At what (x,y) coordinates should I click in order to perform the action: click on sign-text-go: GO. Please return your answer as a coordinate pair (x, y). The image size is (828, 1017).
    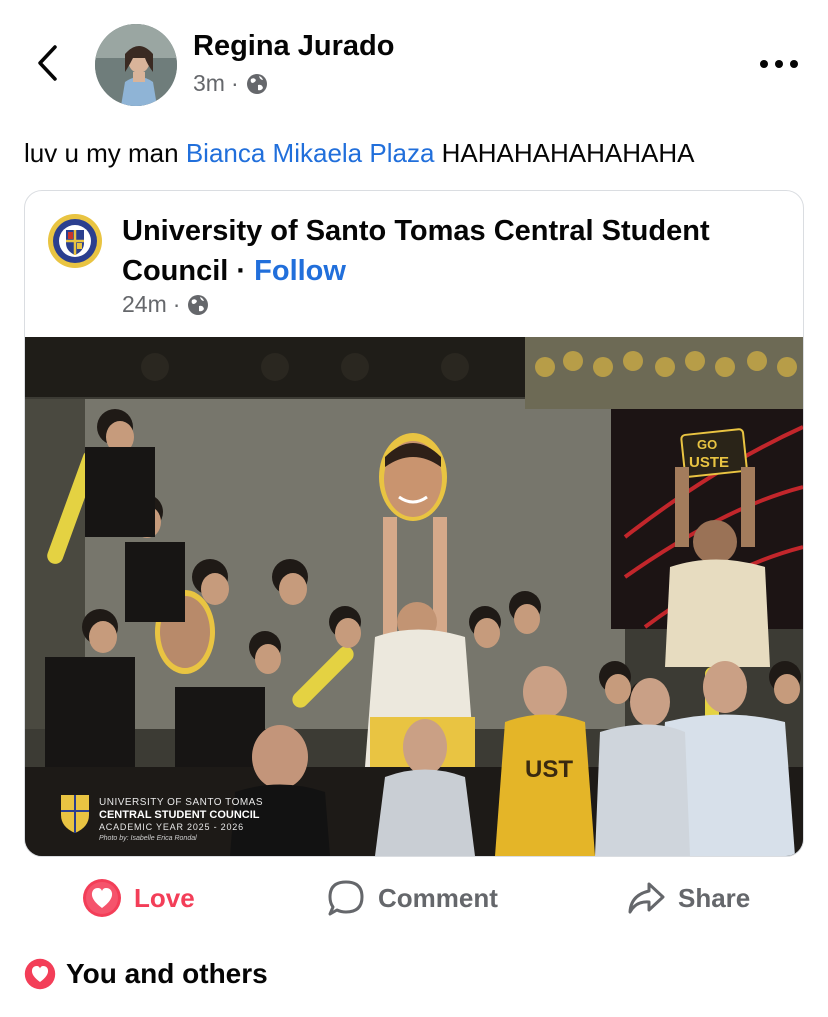
    Looking at the image, I should click on (707, 444).